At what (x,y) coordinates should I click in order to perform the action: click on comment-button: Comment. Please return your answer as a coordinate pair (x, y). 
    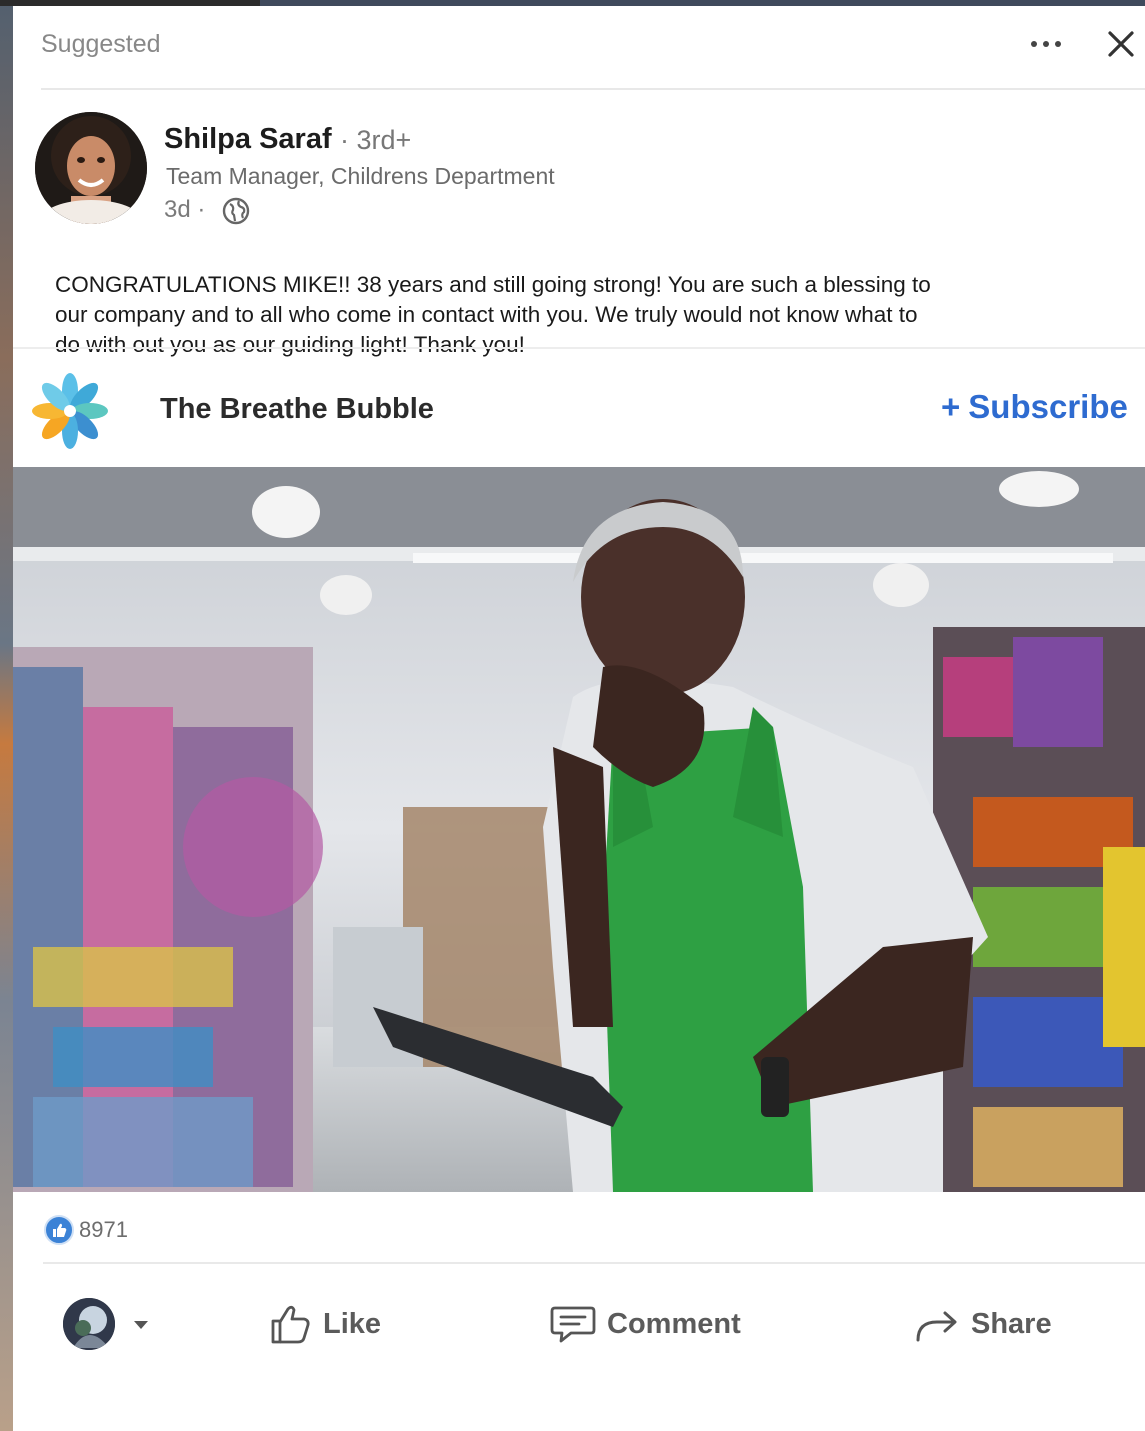
    Looking at the image, I should click on (645, 1324).